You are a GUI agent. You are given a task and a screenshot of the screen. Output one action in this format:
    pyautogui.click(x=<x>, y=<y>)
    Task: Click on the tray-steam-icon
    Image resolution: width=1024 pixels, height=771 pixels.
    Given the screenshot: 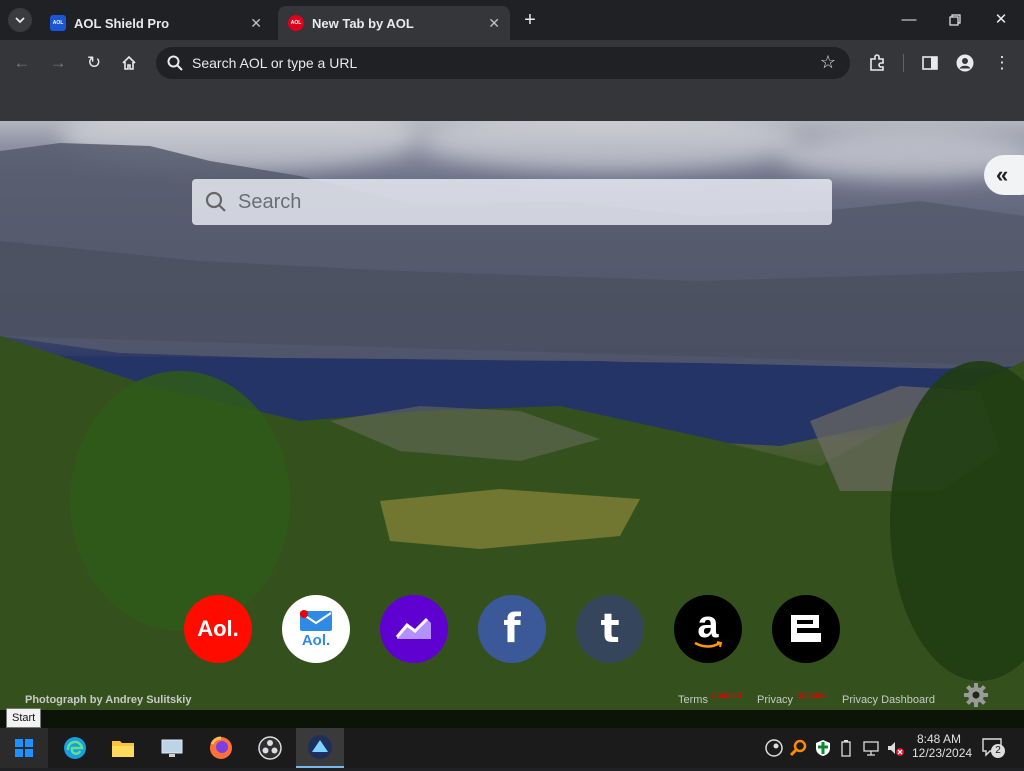 What is the action you would take?
    pyautogui.click(x=774, y=749)
    